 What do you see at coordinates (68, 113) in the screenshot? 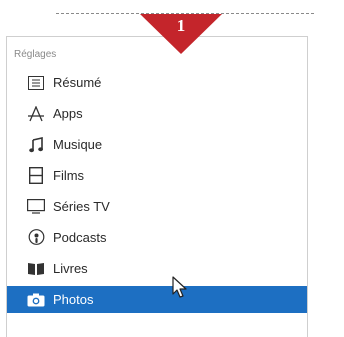
I see `sidebar-item-label: Apps` at bounding box center [68, 113].